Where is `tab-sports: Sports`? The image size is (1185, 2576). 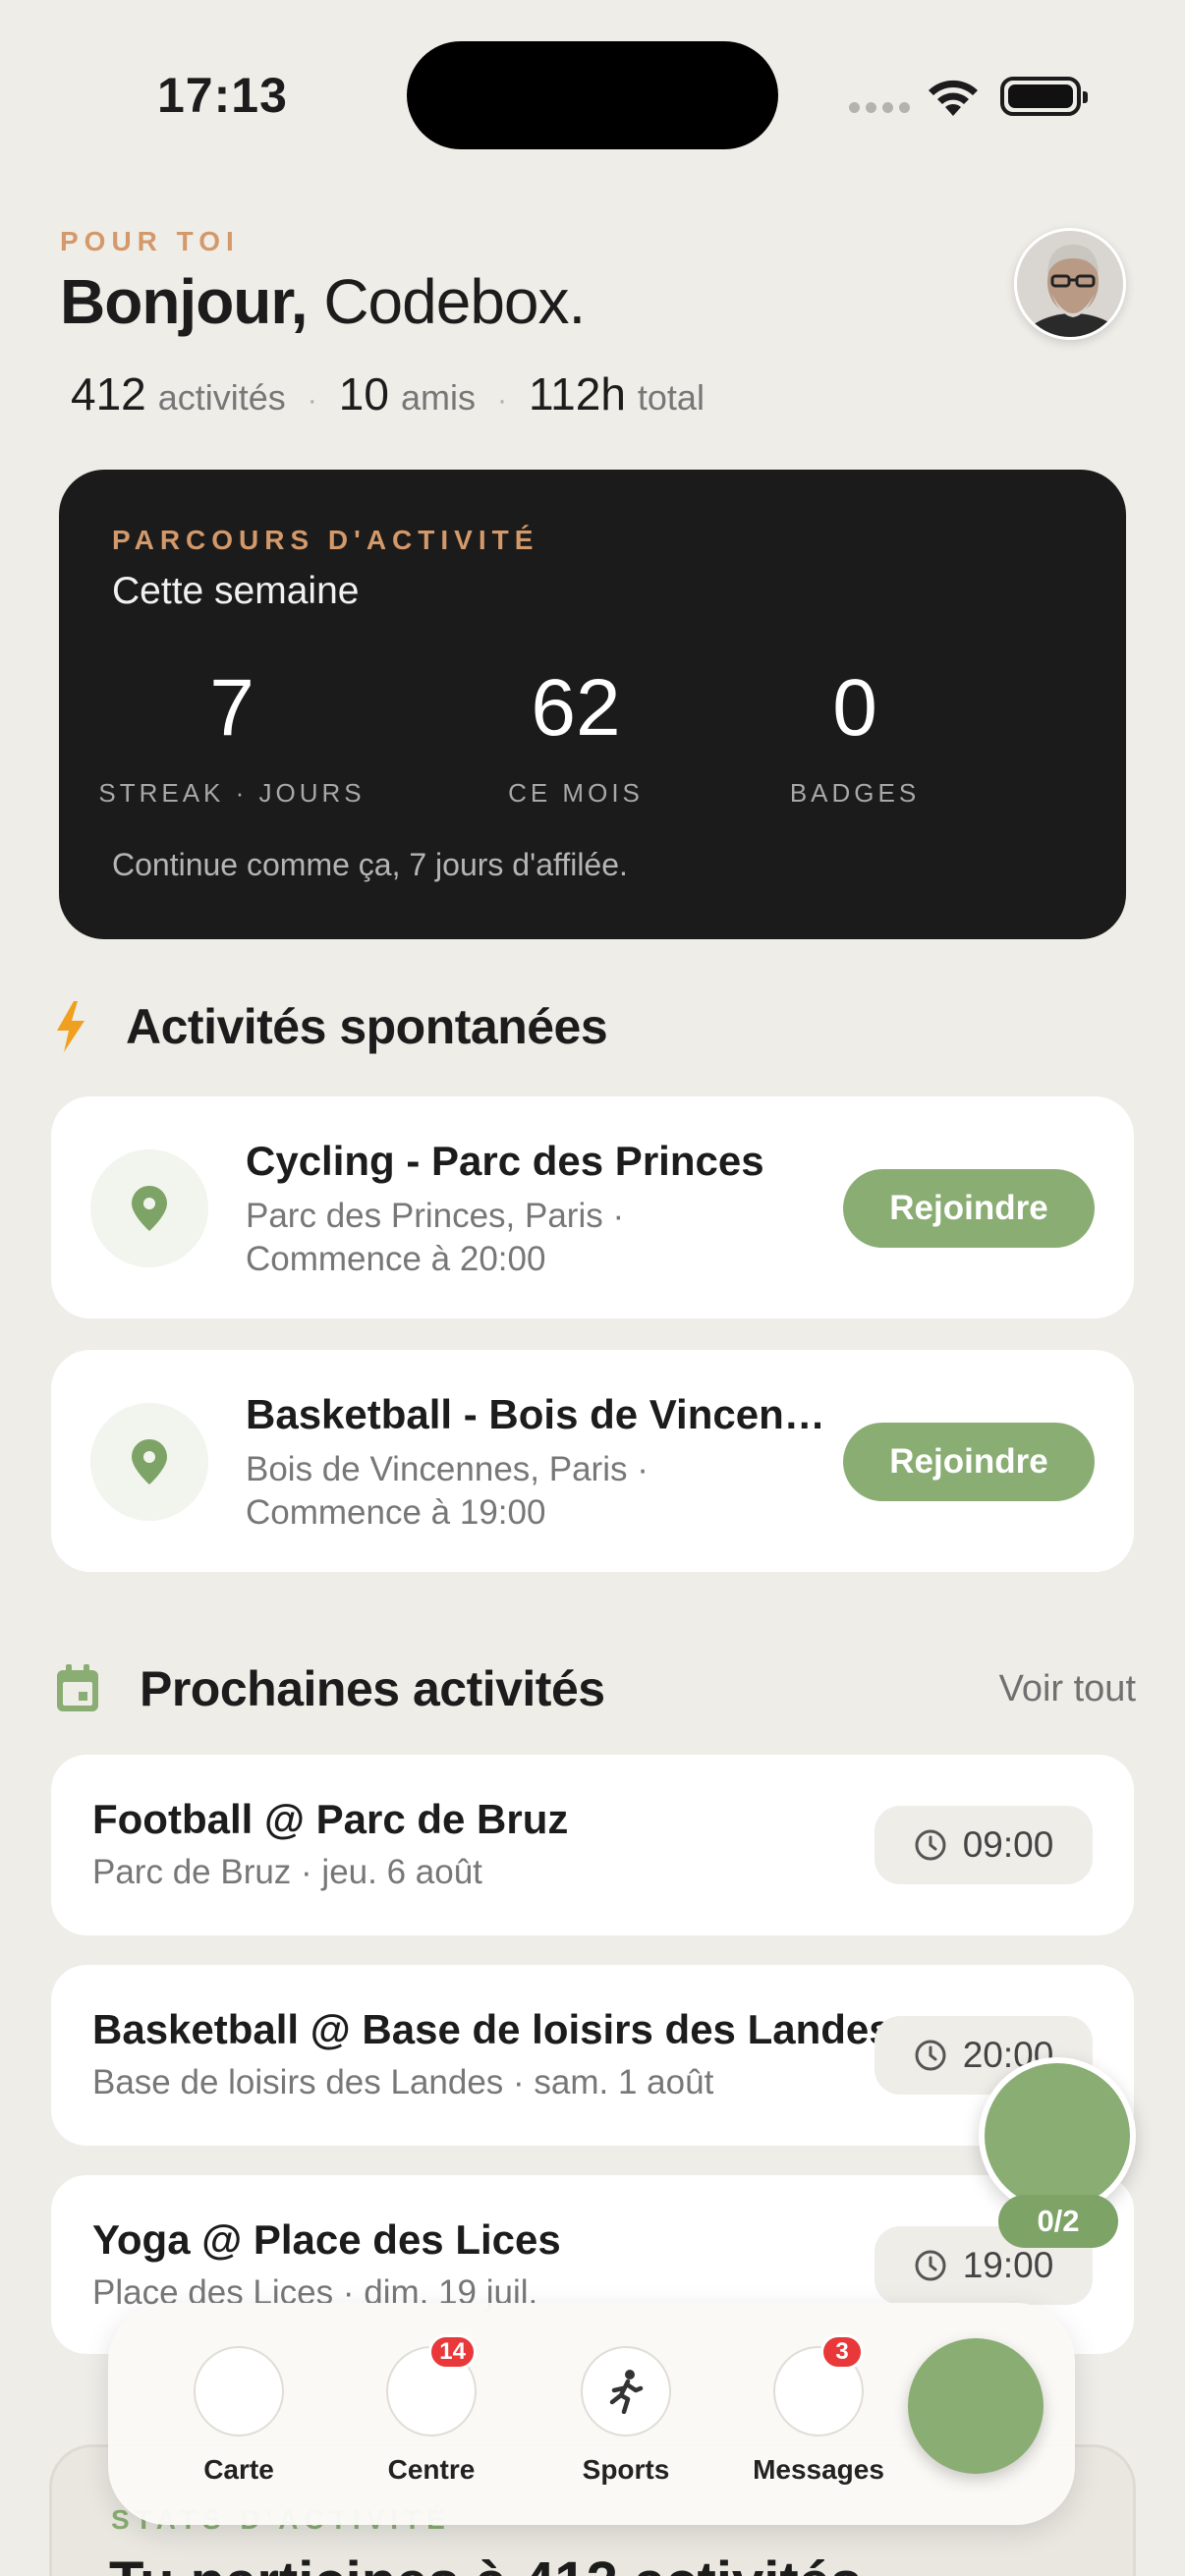 tab-sports: Sports is located at coordinates (626, 2416).